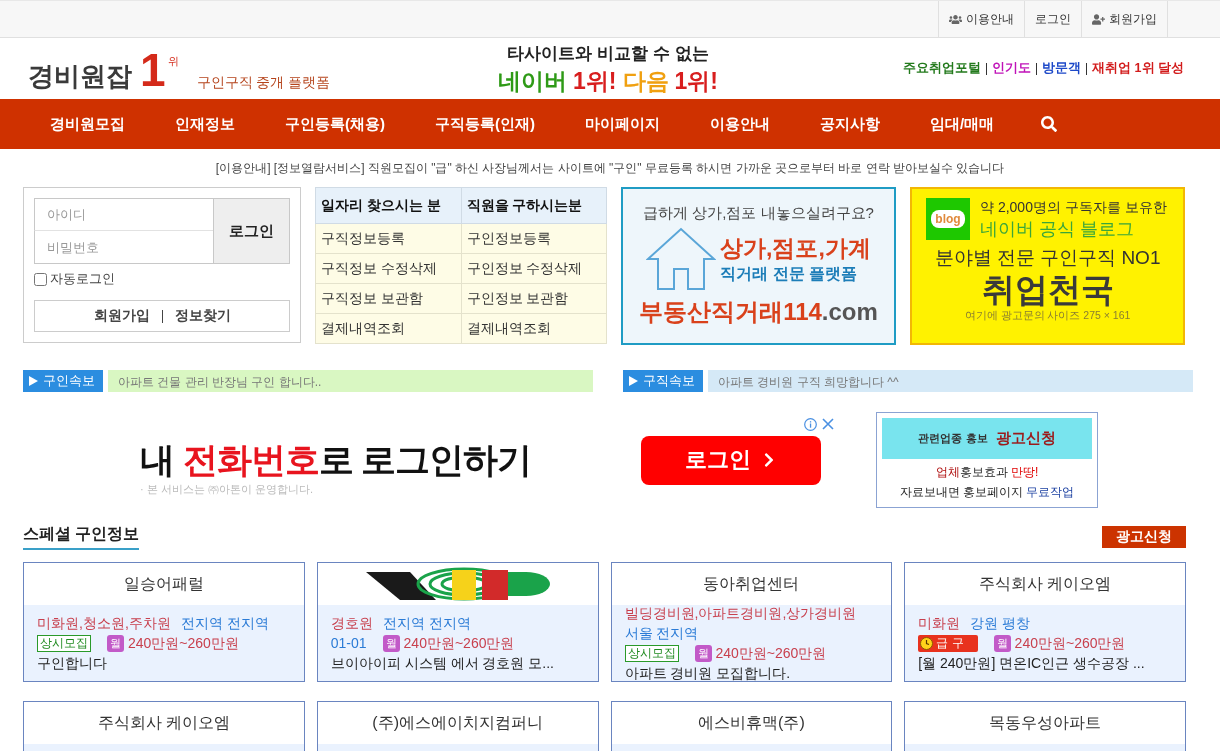 The image size is (1220, 751). I want to click on job-card: (주)에스에이치지컴퍼니, so click(457, 726).